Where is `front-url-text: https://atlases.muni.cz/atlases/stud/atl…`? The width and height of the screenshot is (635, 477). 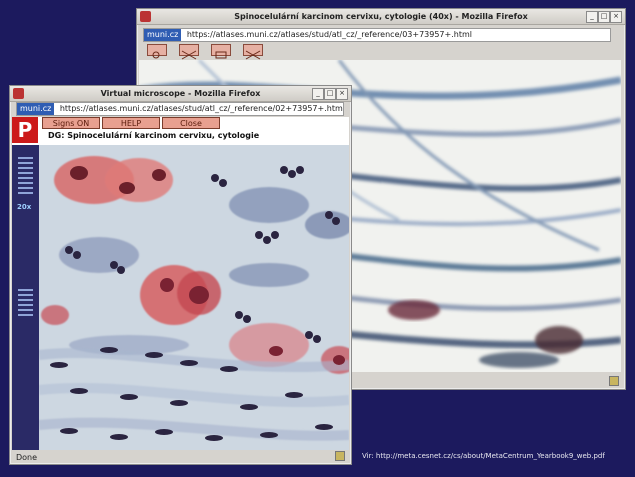
front-url-text: https://atlases.muni.cz/atlases/stud/atl… is located at coordinates (201, 108).